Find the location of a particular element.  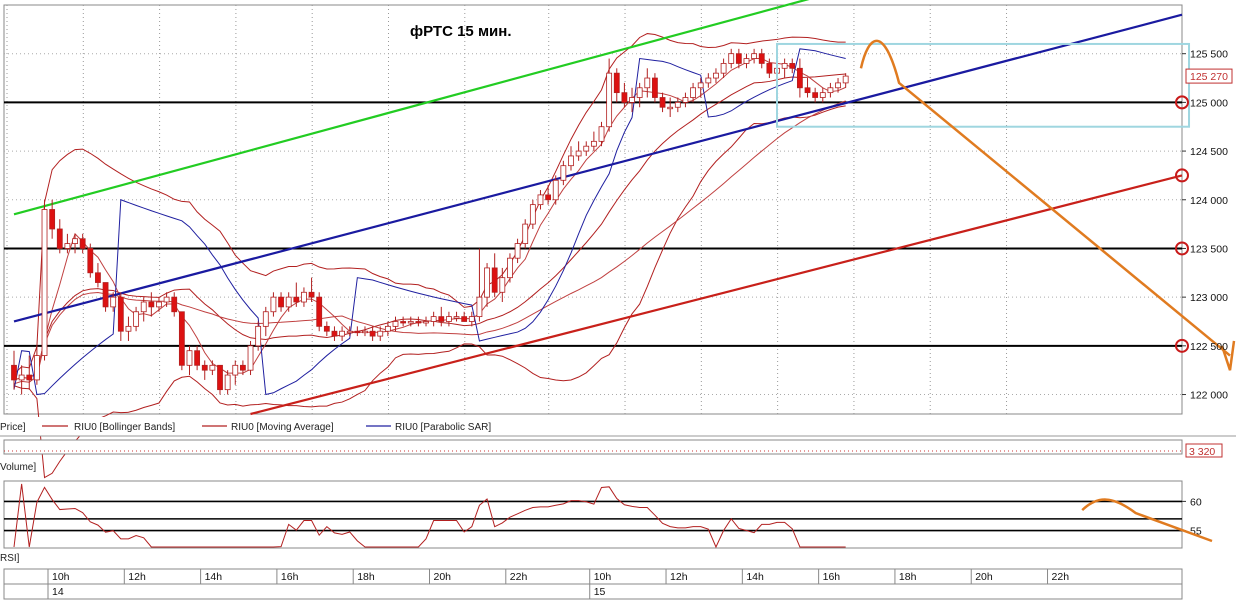

rsi-tick-label: 60 is located at coordinates (1196, 502).